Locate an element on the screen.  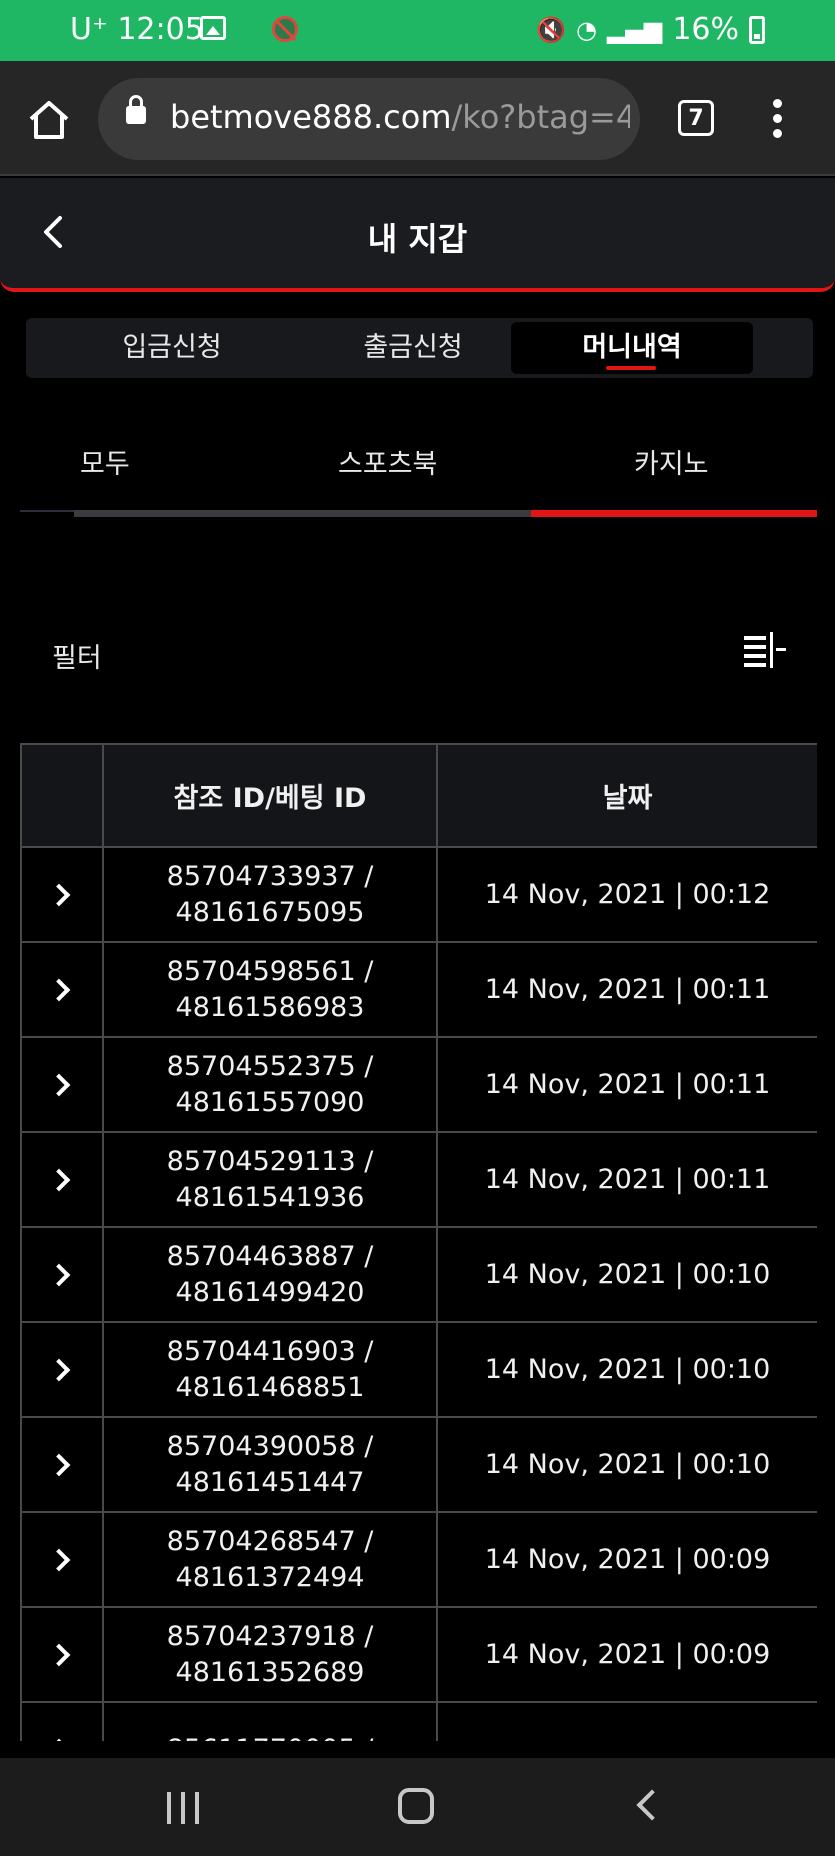
id-cell: 85704529113 / 48161541936 is located at coordinates (270, 1179).